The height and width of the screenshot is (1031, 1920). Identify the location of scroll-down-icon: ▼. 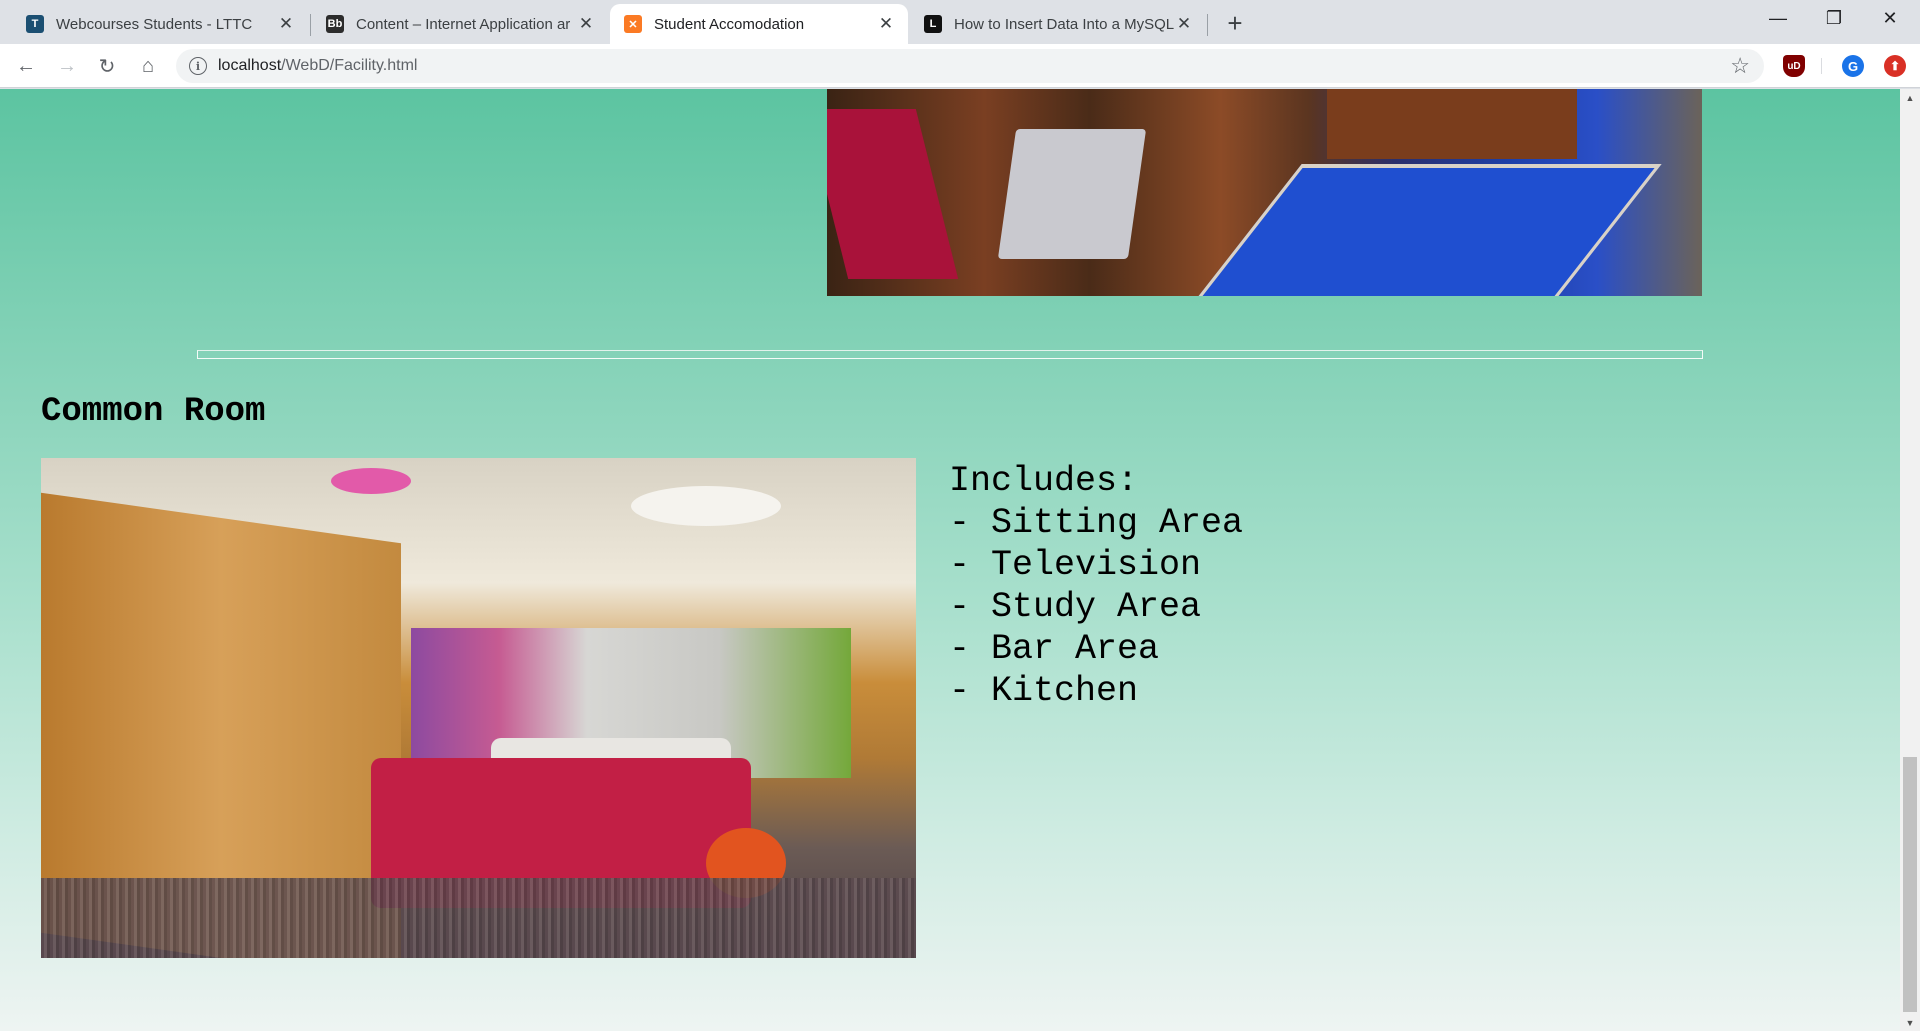
(1910, 1022).